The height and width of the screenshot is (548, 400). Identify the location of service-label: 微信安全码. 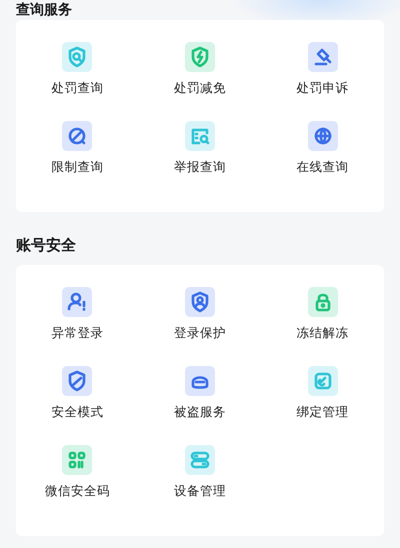
(77, 491).